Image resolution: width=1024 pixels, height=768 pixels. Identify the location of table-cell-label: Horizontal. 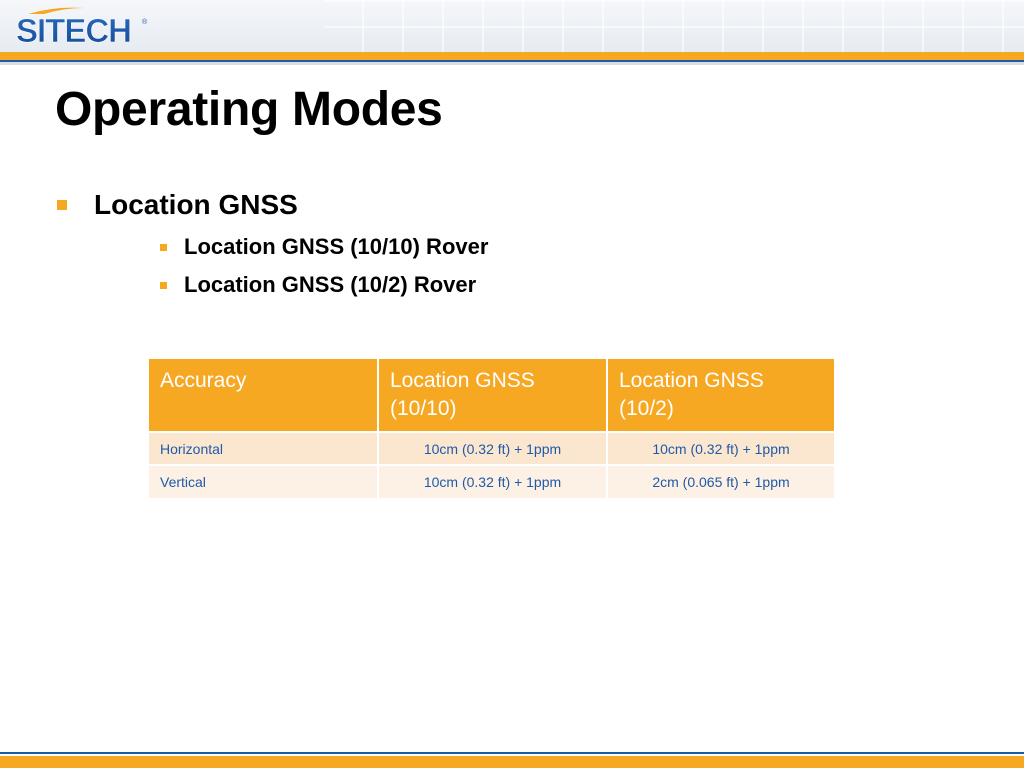
(264, 448).